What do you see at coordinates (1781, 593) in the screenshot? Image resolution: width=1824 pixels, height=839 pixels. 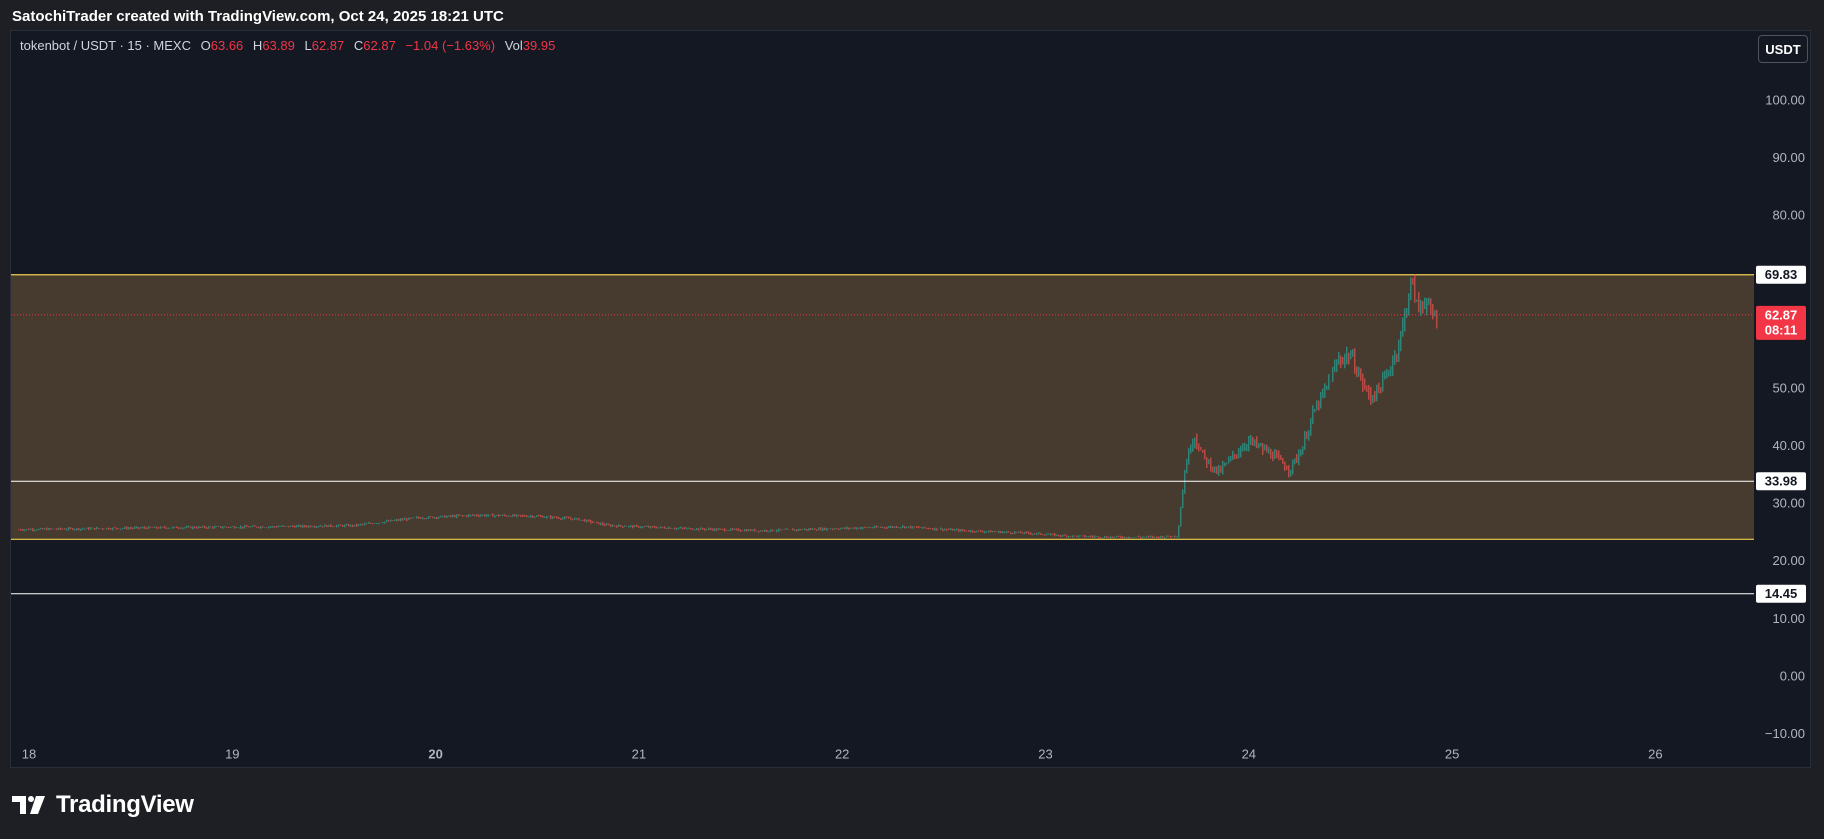 I see `level-price-tag-label: 14.45` at bounding box center [1781, 593].